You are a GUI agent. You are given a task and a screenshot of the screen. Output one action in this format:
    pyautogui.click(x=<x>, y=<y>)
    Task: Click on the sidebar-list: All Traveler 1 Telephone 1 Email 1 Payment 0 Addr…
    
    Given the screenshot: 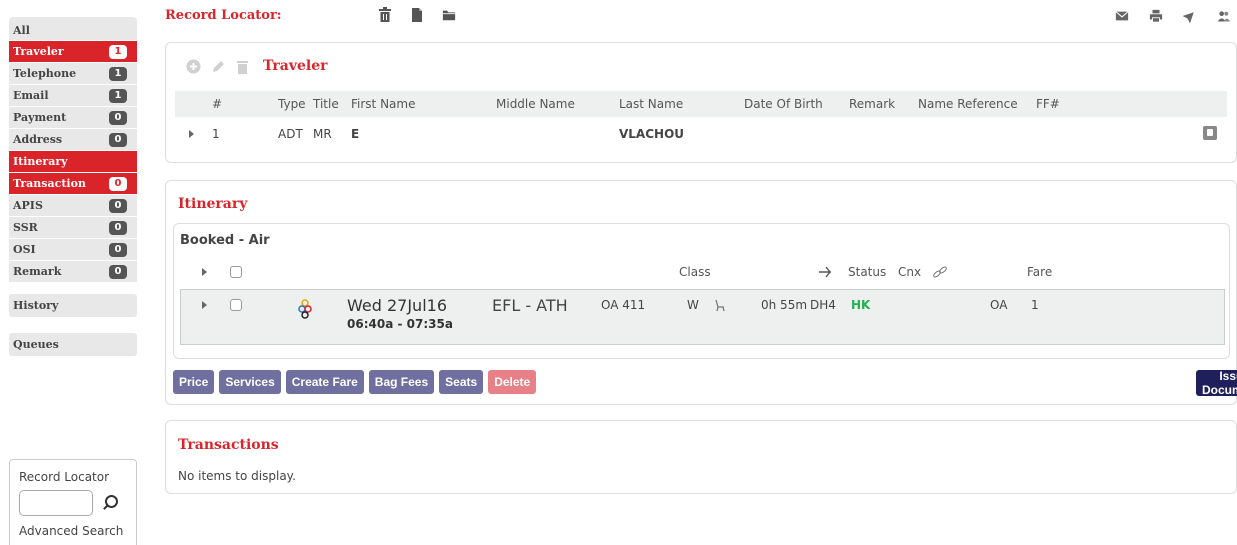 What is the action you would take?
    pyautogui.click(x=73, y=150)
    